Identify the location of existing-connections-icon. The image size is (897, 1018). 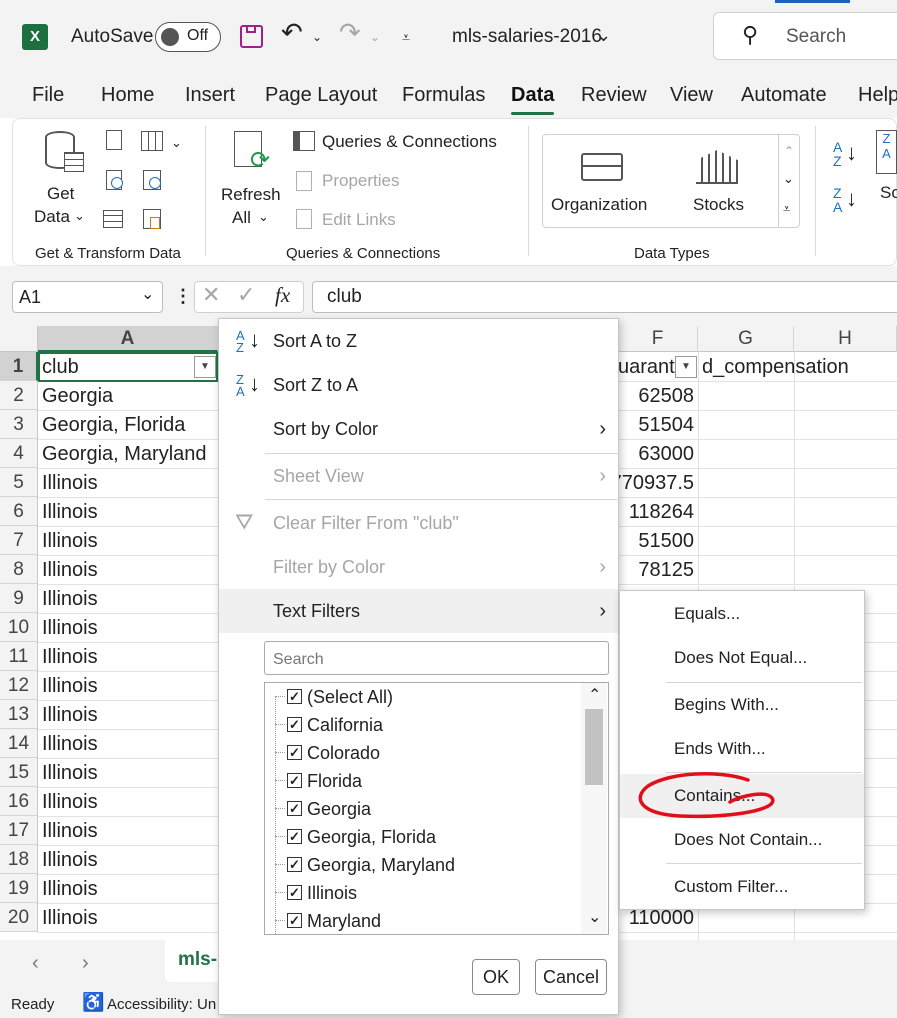
(152, 219).